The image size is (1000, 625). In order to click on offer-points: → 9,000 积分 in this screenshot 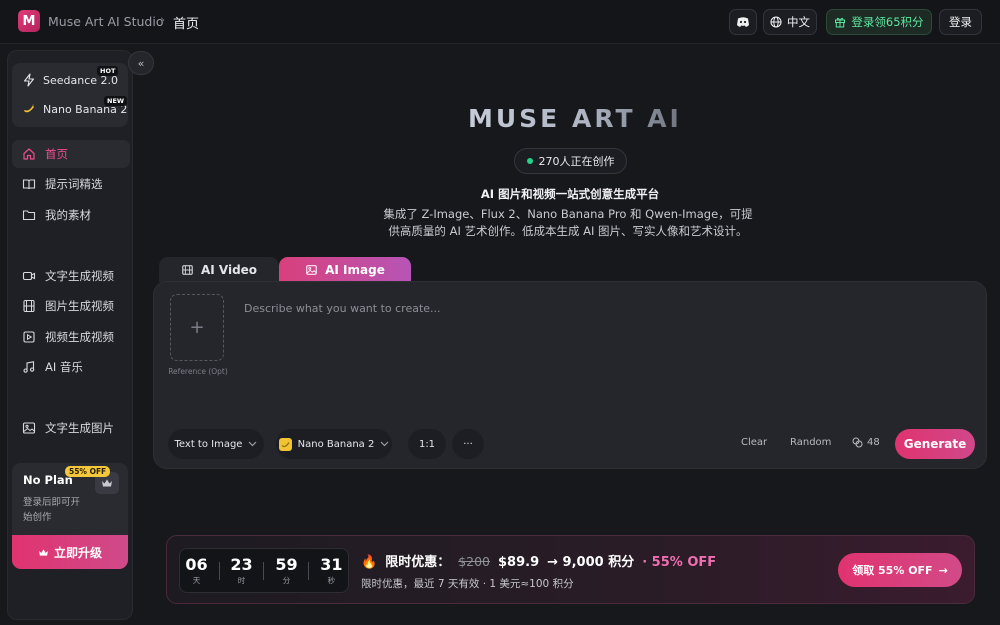, I will do `click(591, 562)`.